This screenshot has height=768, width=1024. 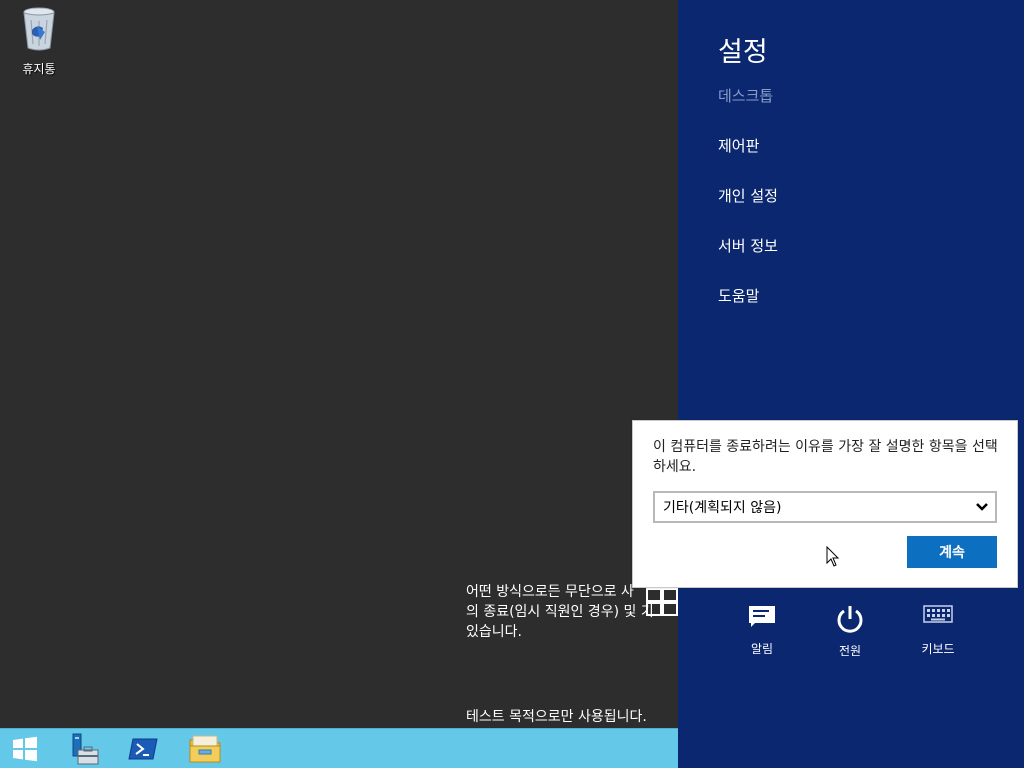 I want to click on start-icon, so click(x=25, y=749).